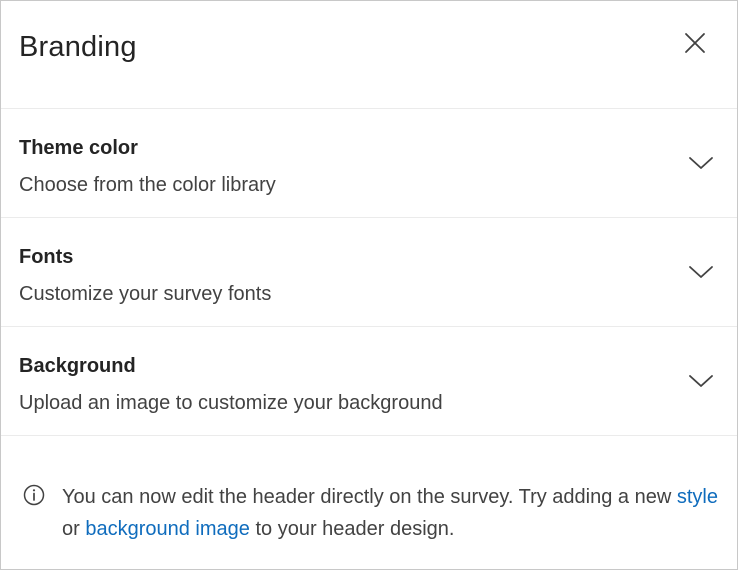 Image resolution: width=738 pixels, height=570 pixels. I want to click on background-image-link: background image, so click(167, 529).